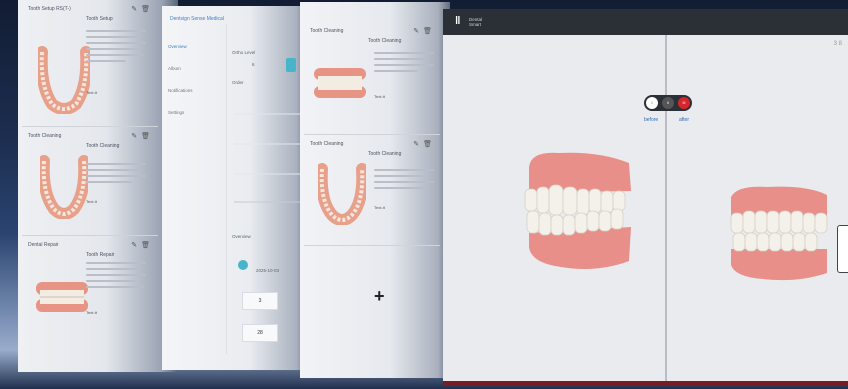 The image size is (848, 389). What do you see at coordinates (176, 112) in the screenshot?
I see `sidebar-item-settings: Settings` at bounding box center [176, 112].